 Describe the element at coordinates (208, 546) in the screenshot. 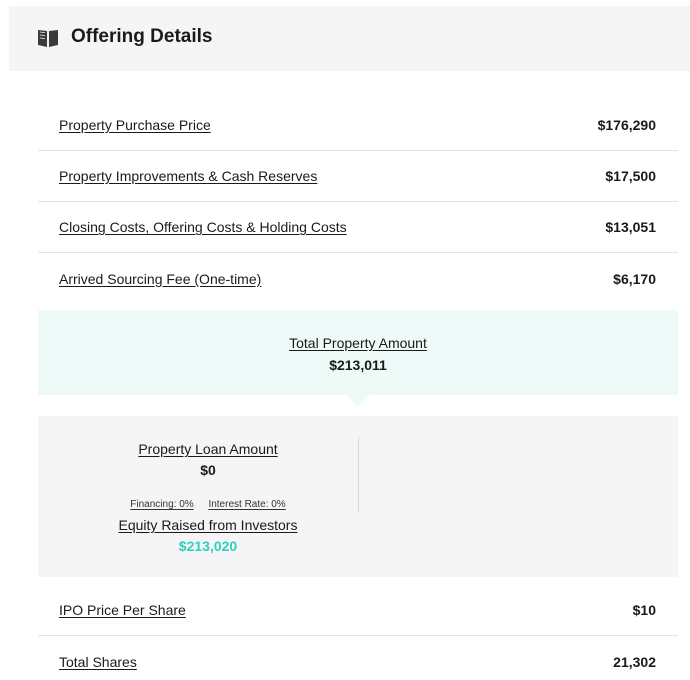

I see `equity-raised-value: $213,020` at that location.